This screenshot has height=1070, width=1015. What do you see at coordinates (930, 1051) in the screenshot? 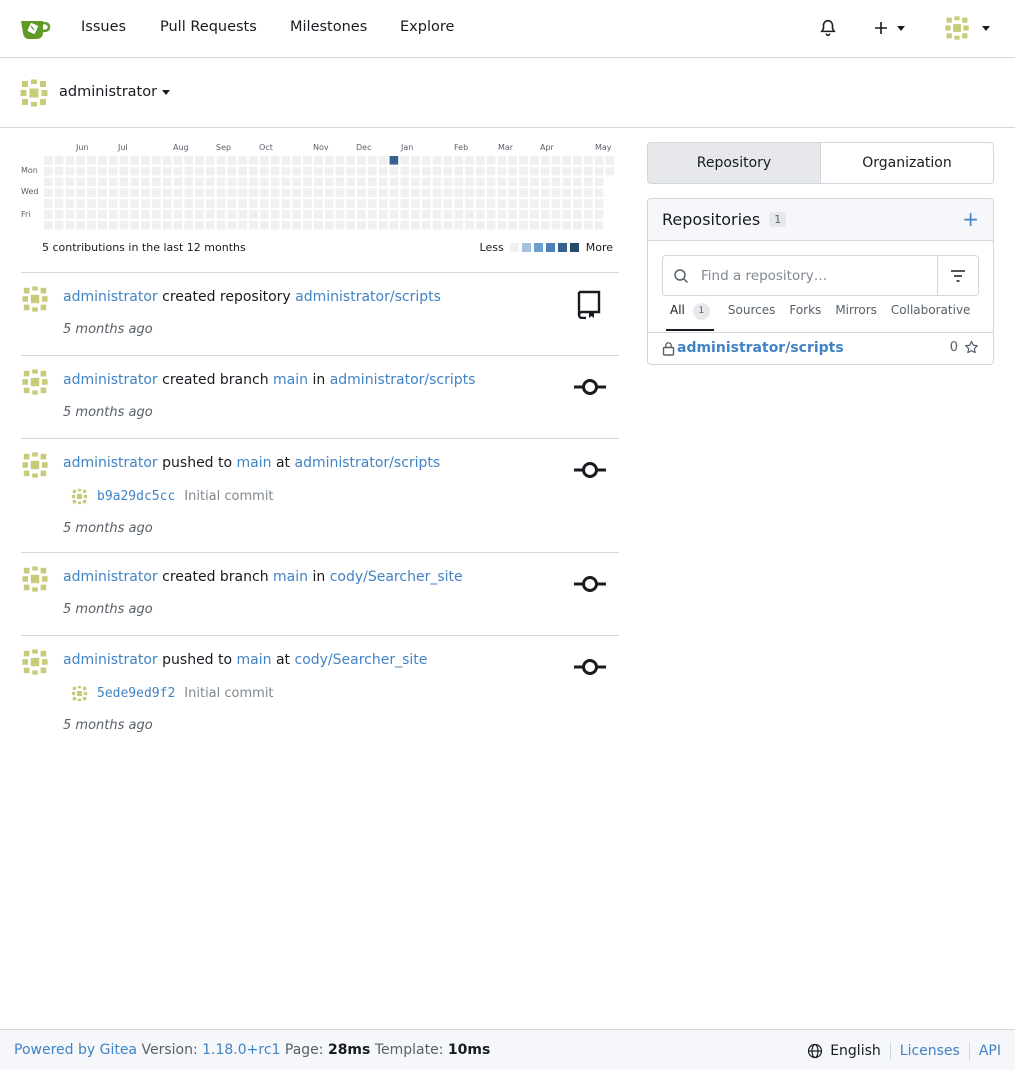
I see `licenses-link: Licenses` at bounding box center [930, 1051].